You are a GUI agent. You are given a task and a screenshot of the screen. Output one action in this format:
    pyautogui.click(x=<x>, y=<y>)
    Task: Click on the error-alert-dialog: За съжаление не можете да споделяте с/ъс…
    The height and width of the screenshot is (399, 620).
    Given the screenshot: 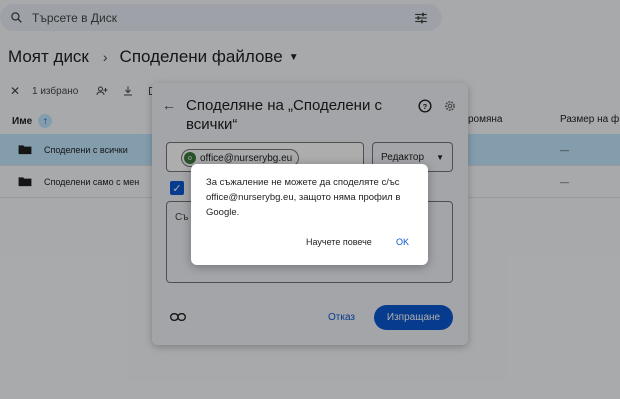 What is the action you would take?
    pyautogui.click(x=309, y=214)
    